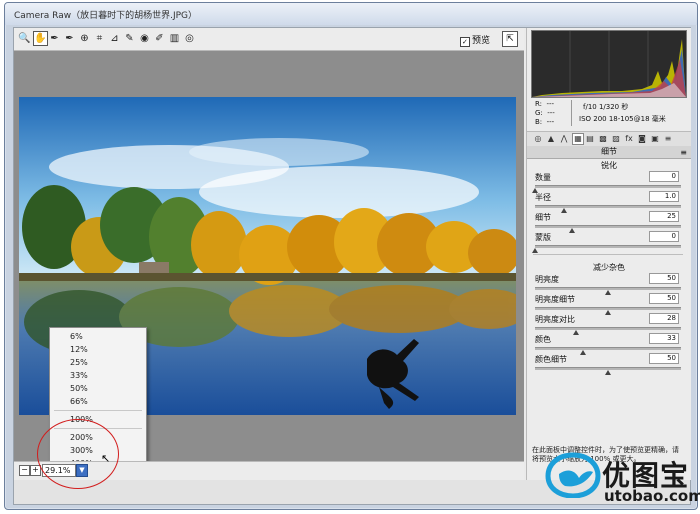 The width and height of the screenshot is (700, 514). Describe the element at coordinates (555, 299) in the screenshot. I see `slider-label: 明亮度细节` at that location.